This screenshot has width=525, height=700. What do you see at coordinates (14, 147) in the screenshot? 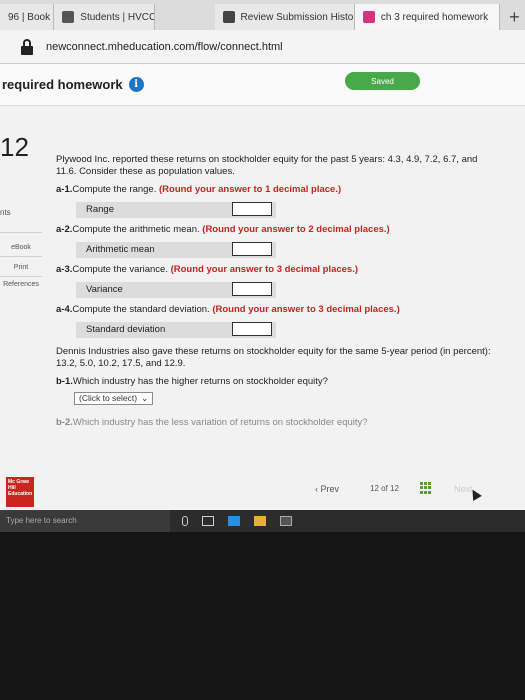
I see `question-number: 12` at bounding box center [14, 147].